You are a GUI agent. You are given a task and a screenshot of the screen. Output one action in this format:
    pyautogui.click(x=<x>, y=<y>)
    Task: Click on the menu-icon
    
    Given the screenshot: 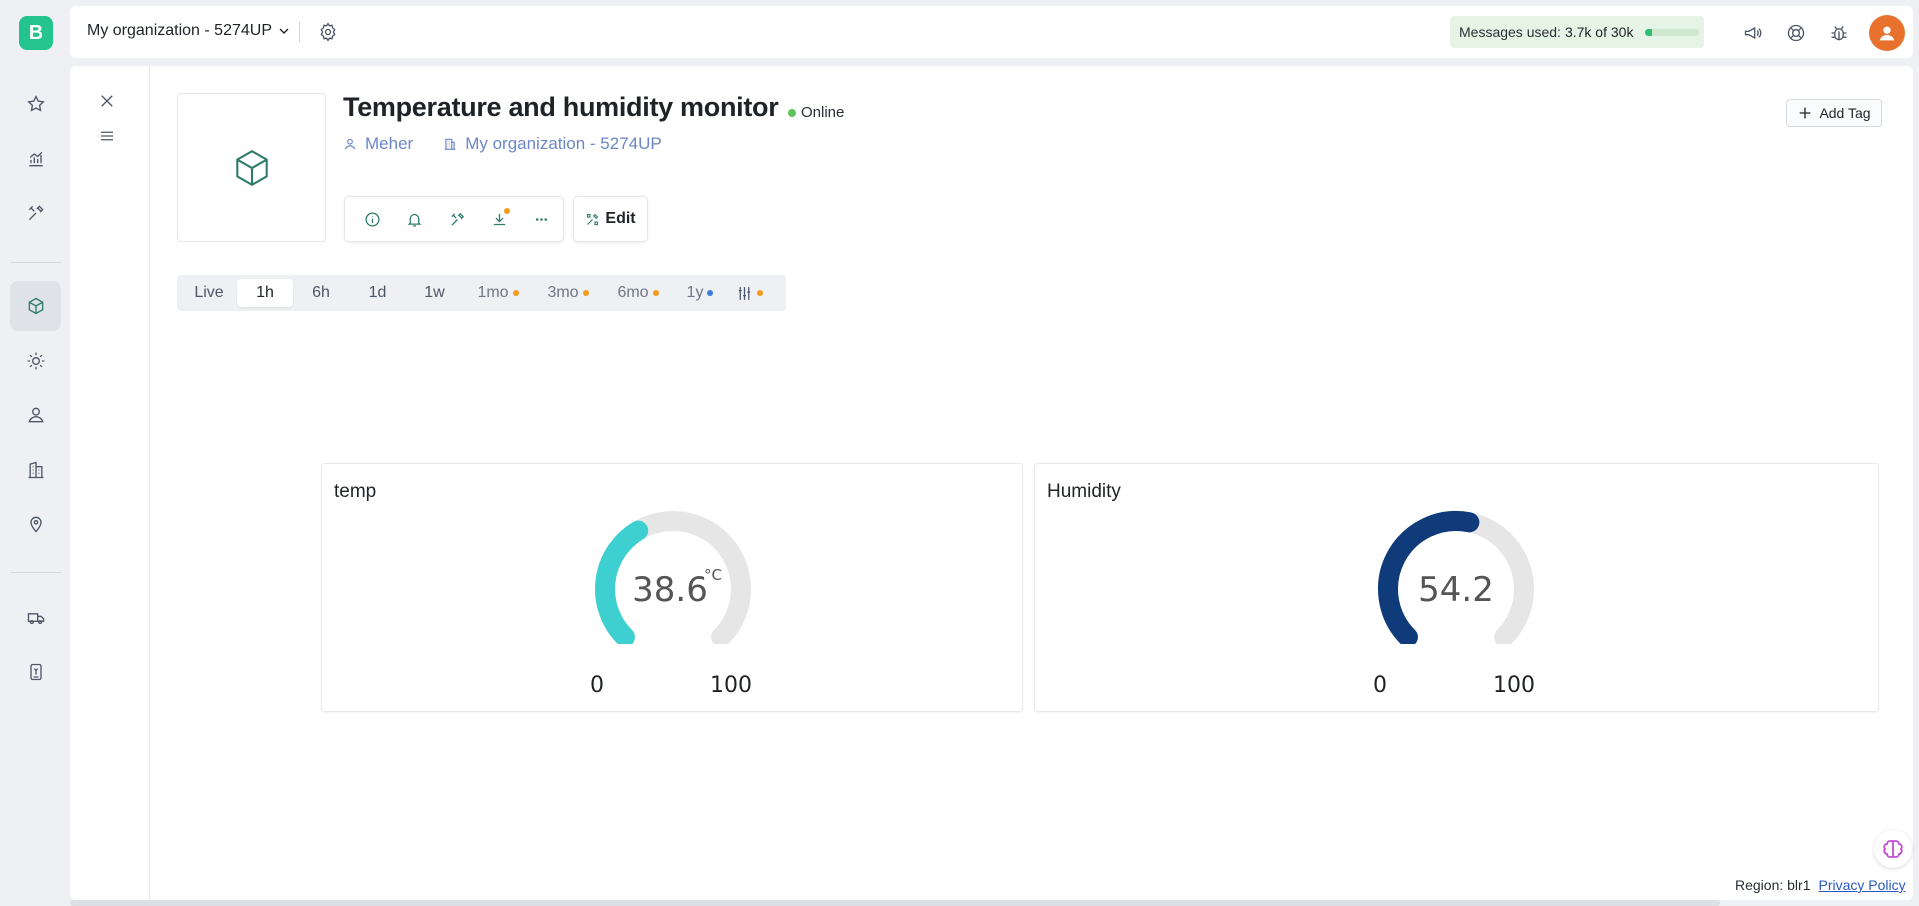 What is the action you would take?
    pyautogui.click(x=107, y=136)
    